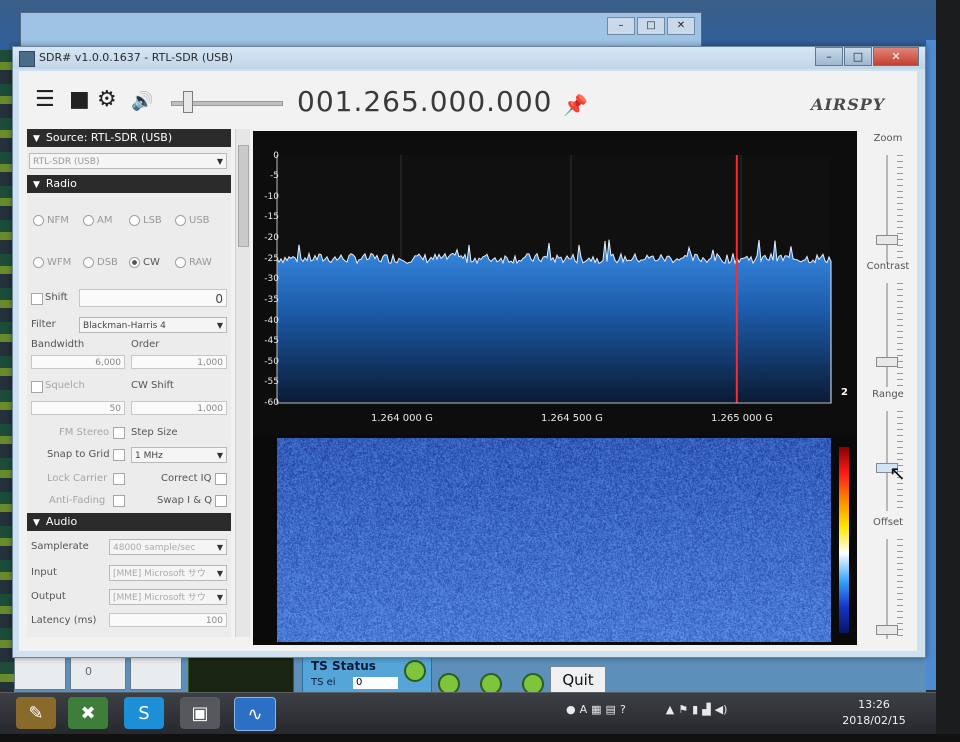 The height and width of the screenshot is (742, 960). I want to click on snap-to-grid-checkbox, so click(119, 455).